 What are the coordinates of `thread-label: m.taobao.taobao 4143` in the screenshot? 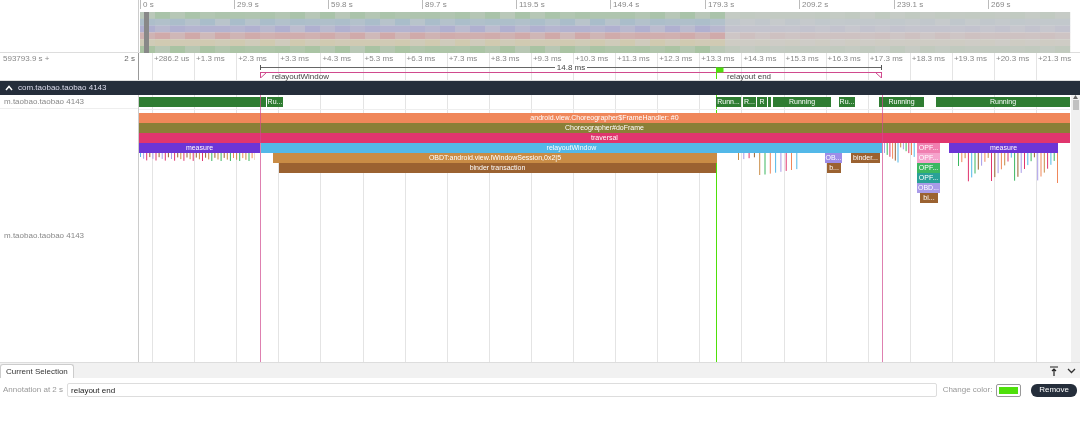 It's located at (44, 101).